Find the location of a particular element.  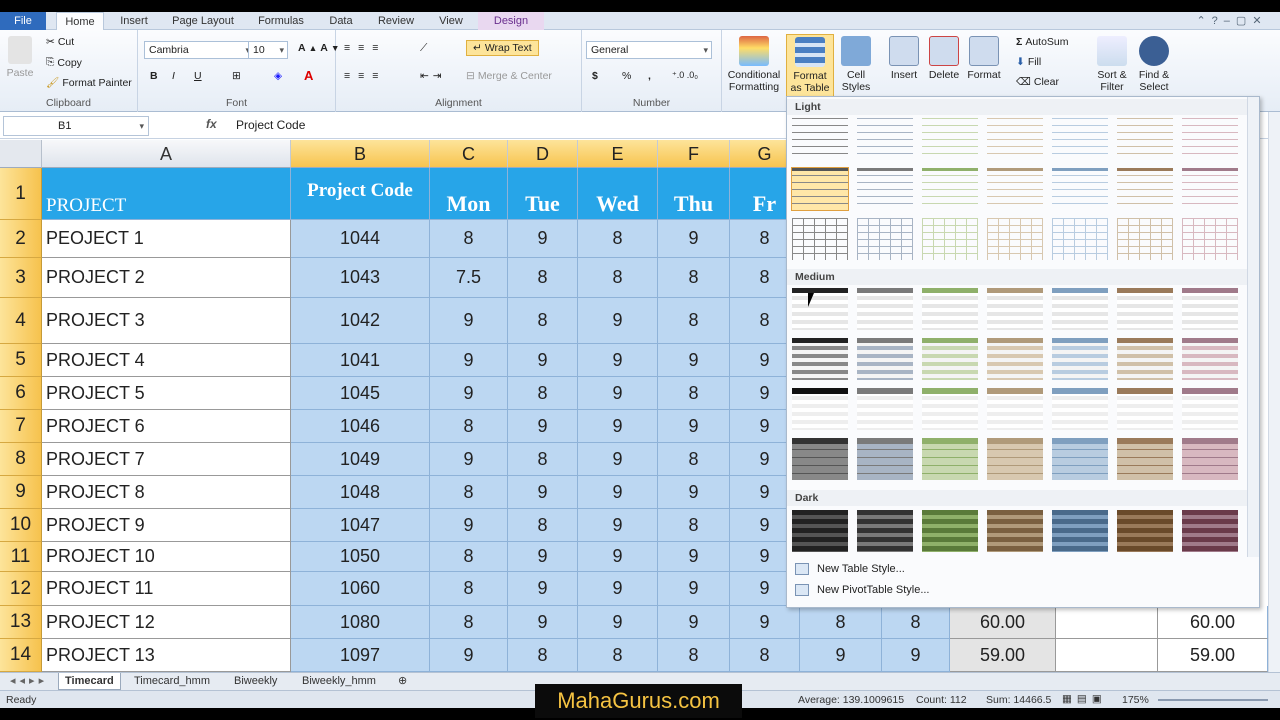

table-cell: 1097 is located at coordinates (360, 655).